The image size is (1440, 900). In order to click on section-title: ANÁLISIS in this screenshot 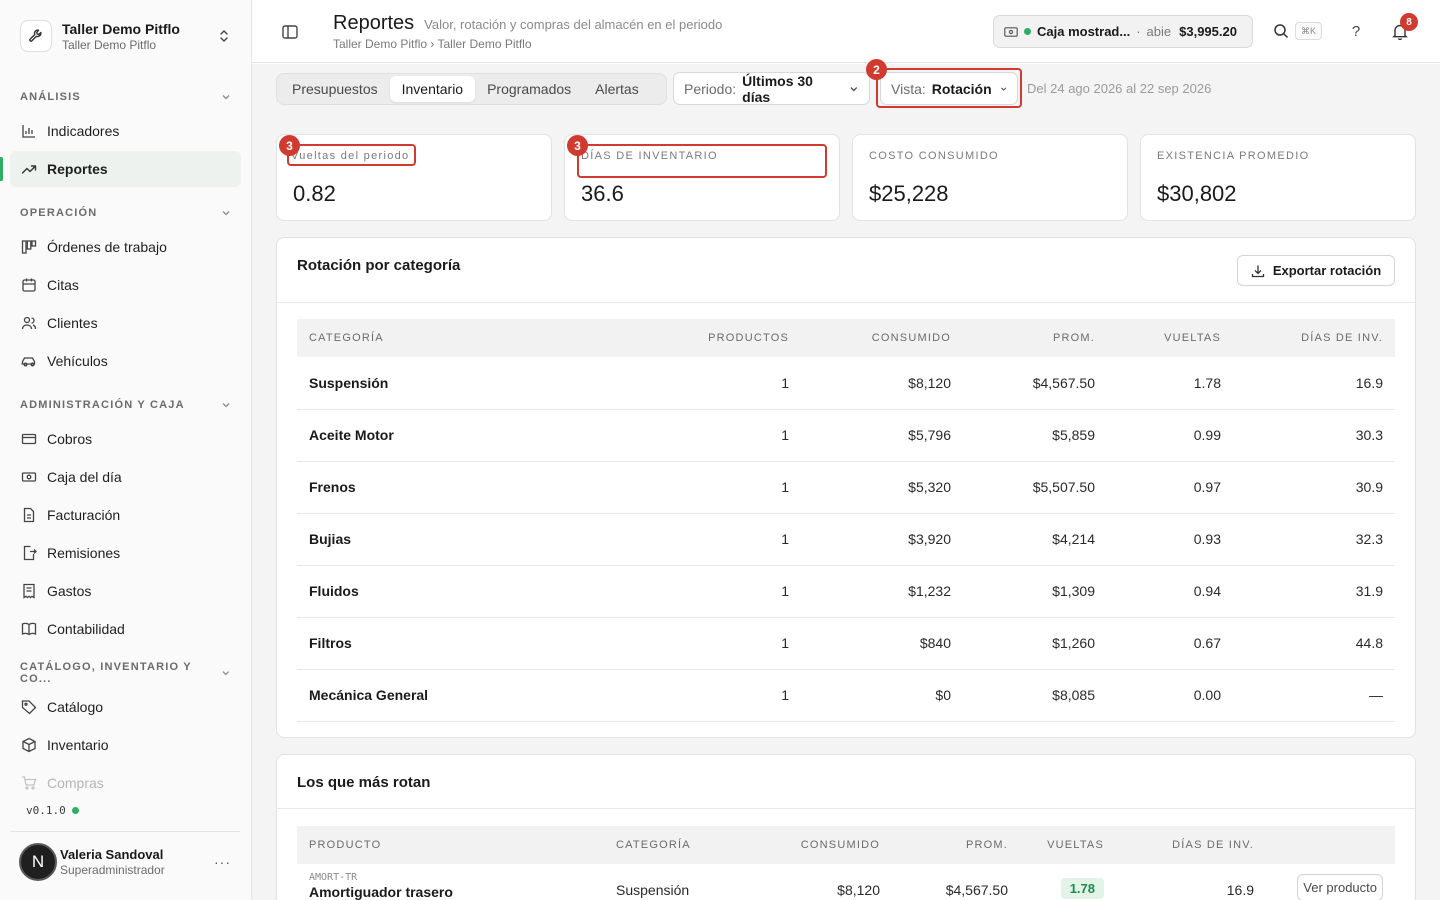, I will do `click(50, 97)`.